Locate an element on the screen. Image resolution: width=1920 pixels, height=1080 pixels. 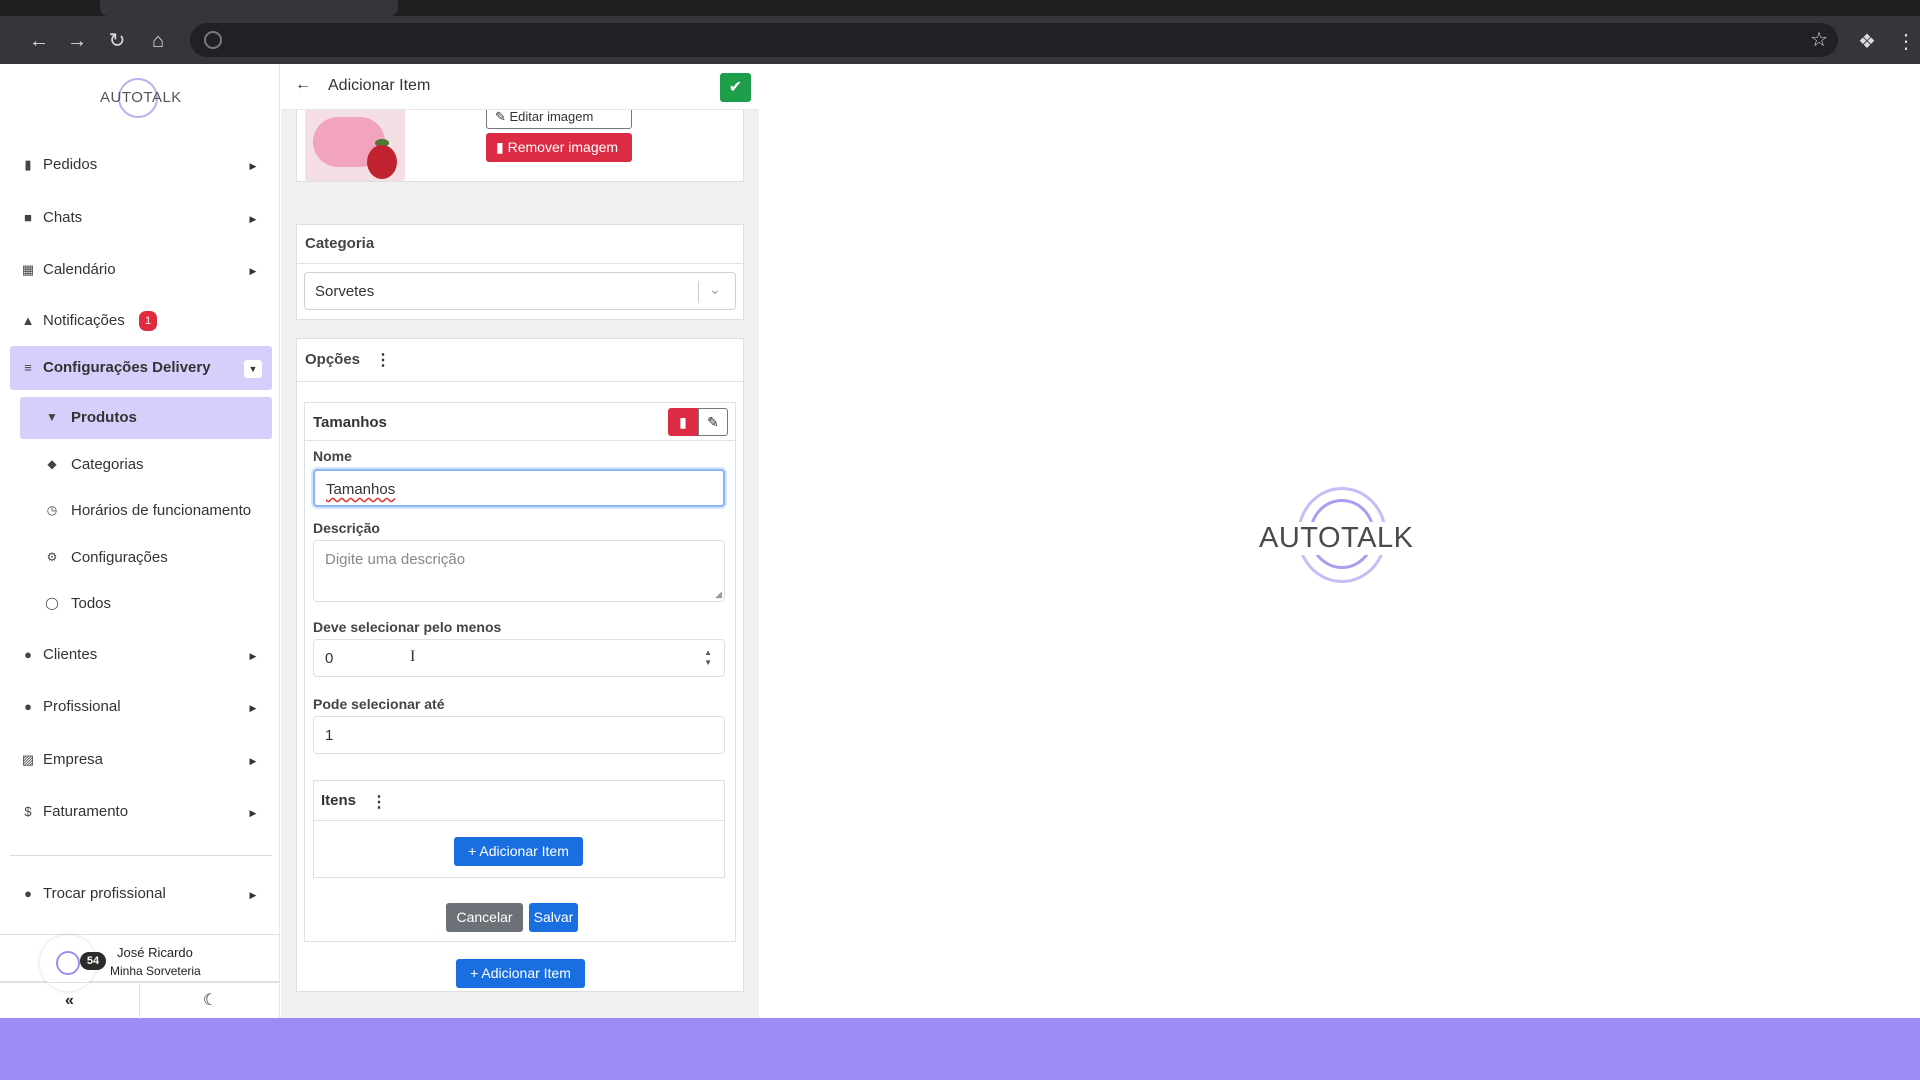
sidebar-subitem-horarios: ◷ Horários de funcionamento is located at coordinates (146, 511).